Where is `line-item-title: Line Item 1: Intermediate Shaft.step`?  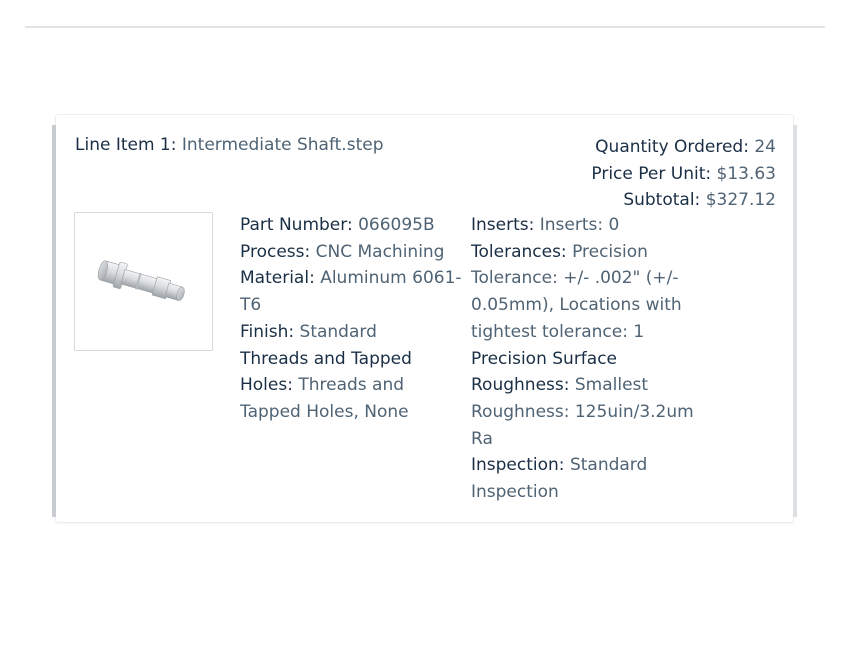 line-item-title: Line Item 1: Intermediate Shaft.step is located at coordinates (229, 145).